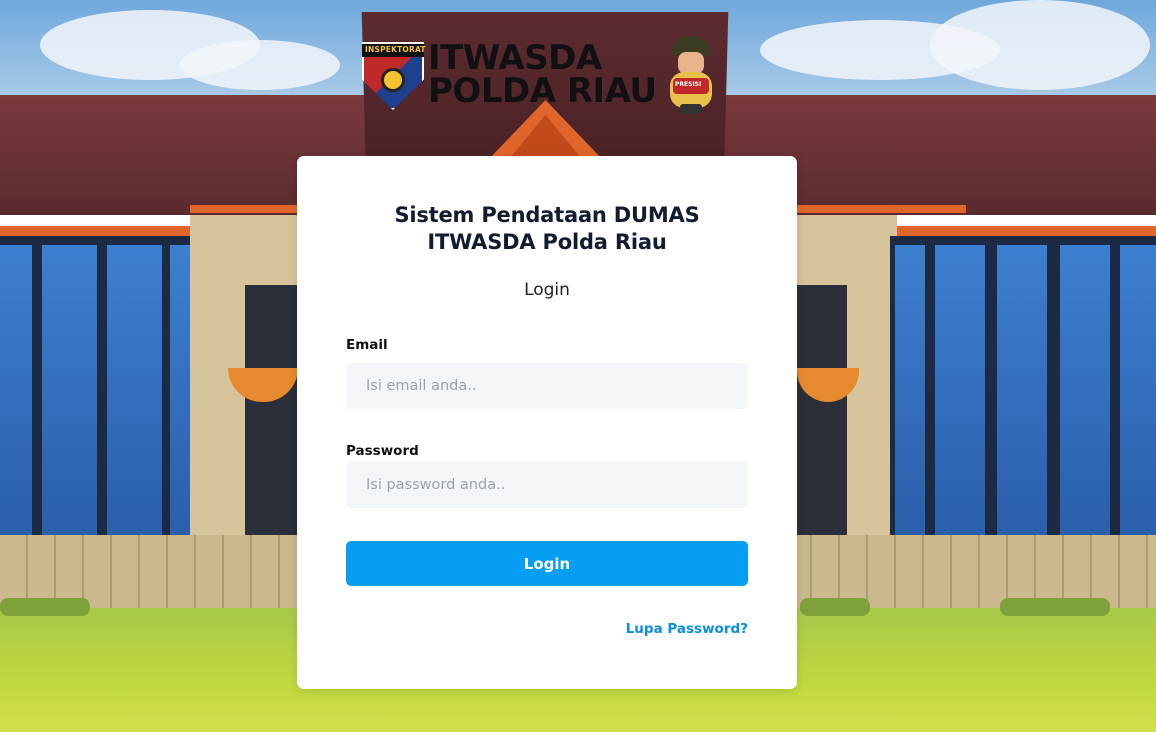  Describe the element at coordinates (393, 80) in the screenshot. I see `badge-emblem-icon` at that location.